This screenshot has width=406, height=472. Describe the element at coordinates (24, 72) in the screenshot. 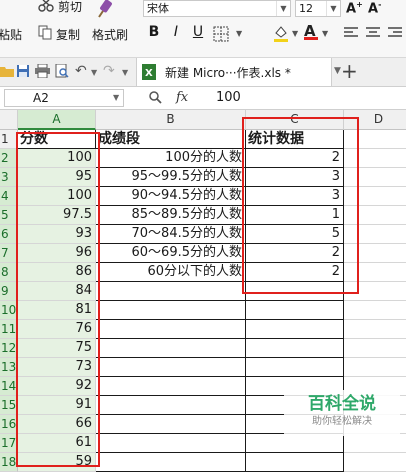

I see `save-icon` at that location.